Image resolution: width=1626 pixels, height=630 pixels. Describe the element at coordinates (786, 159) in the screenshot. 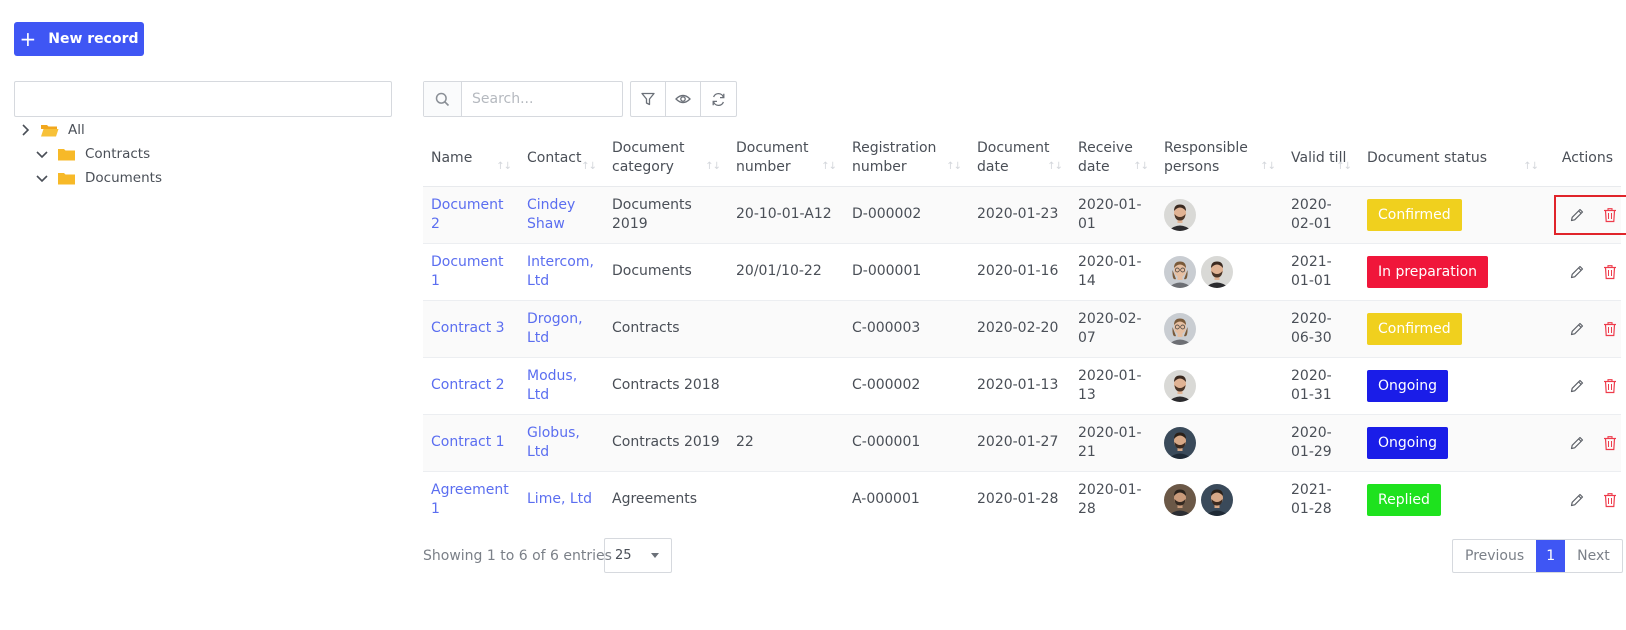

I see `column-header-doc-number: Document number ↑↓` at that location.